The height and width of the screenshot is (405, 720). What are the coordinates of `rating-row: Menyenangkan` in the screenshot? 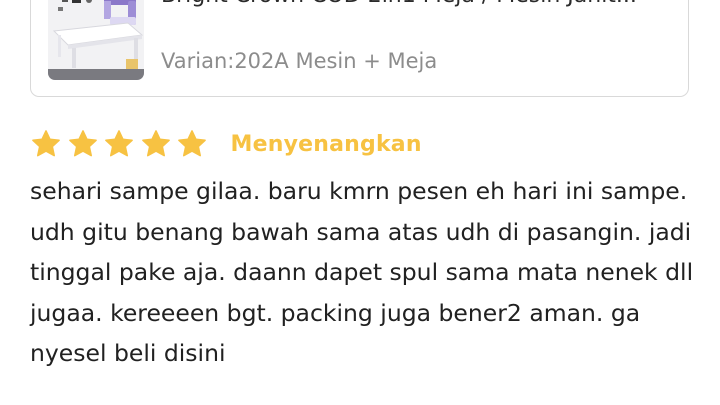 It's located at (226, 144).